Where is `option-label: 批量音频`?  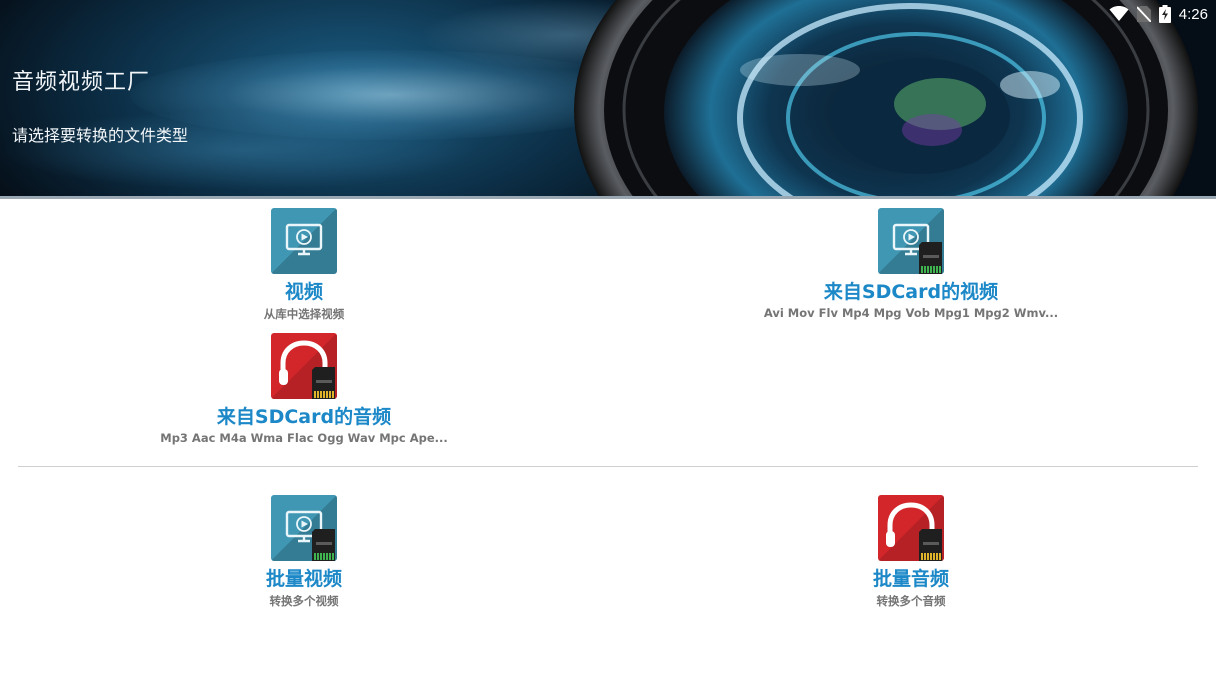 option-label: 批量音频 is located at coordinates (910, 579).